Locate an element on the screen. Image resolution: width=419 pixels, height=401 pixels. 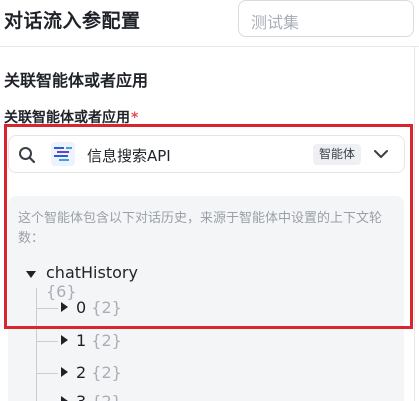
section-title: 关联智能体或者应用 is located at coordinates (76, 80).